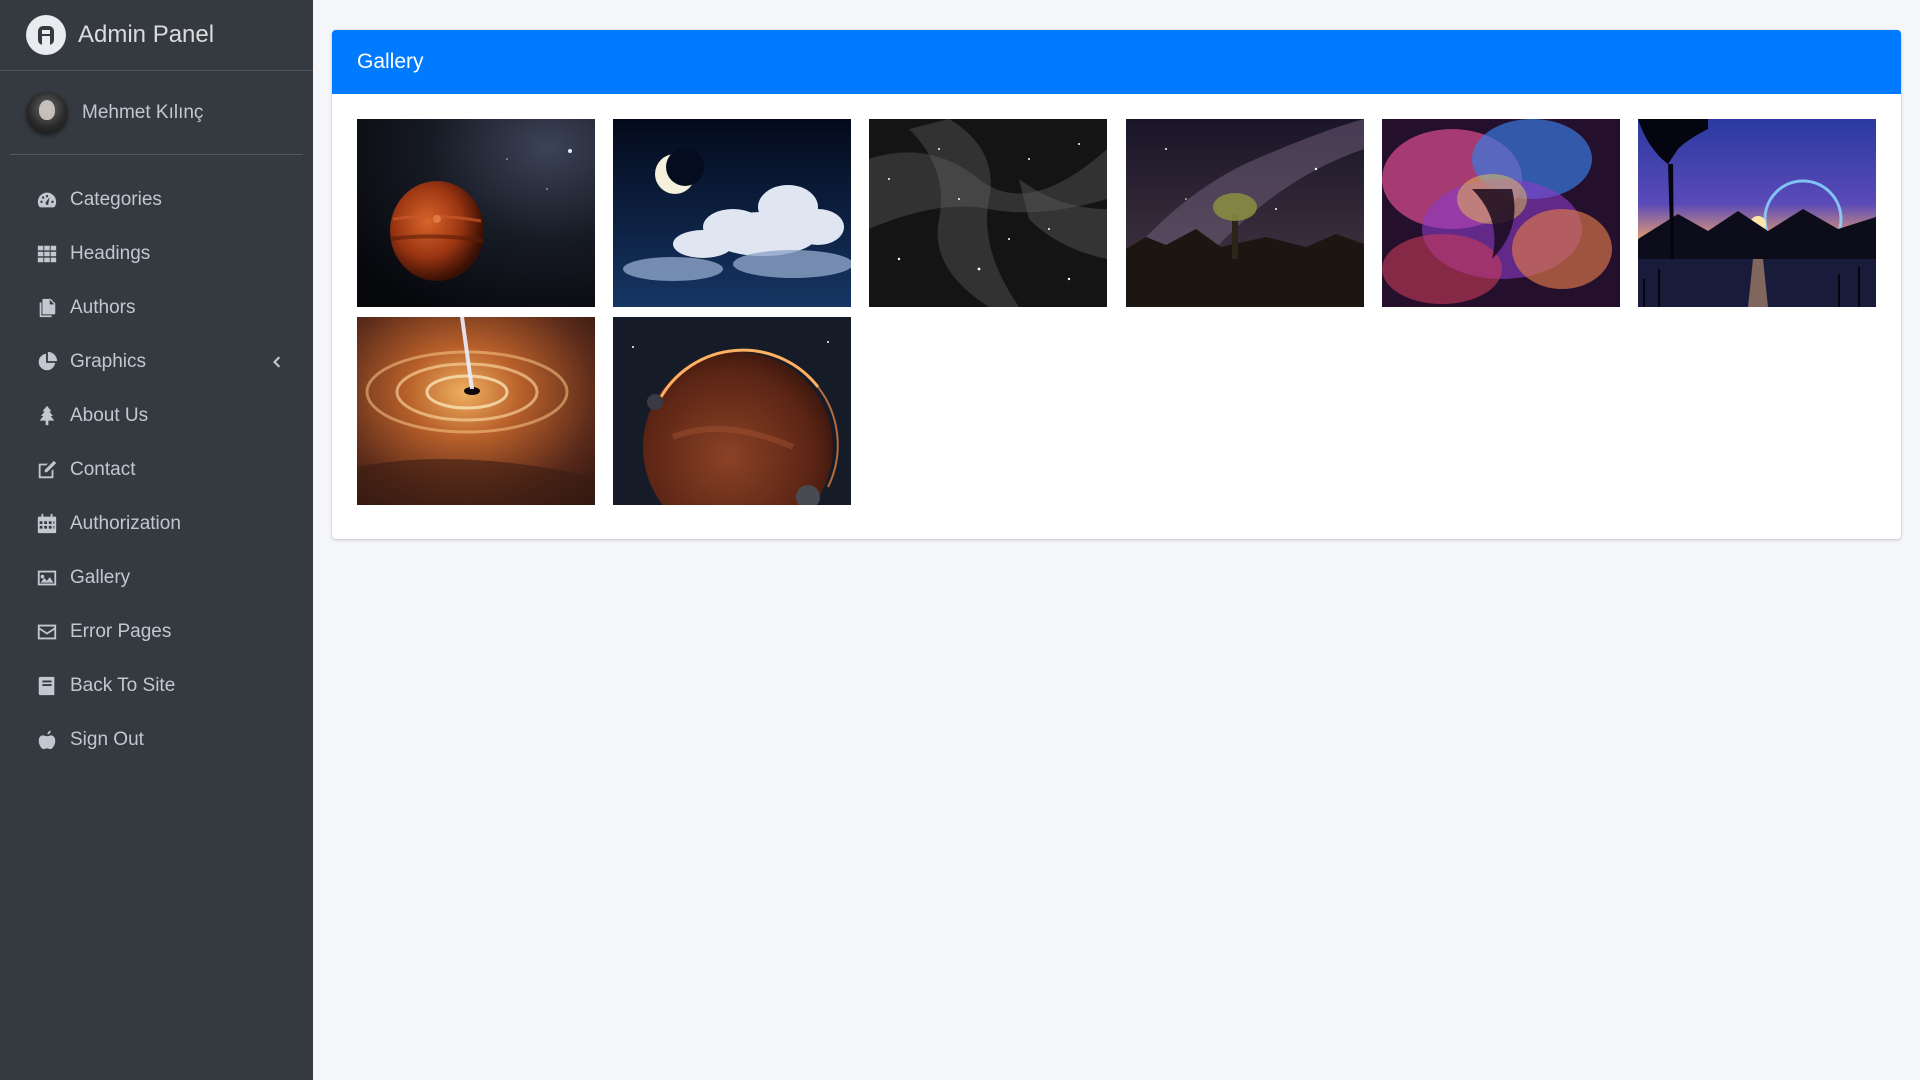 The width and height of the screenshot is (1920, 1080). I want to click on pie-chart-icon, so click(47, 362).